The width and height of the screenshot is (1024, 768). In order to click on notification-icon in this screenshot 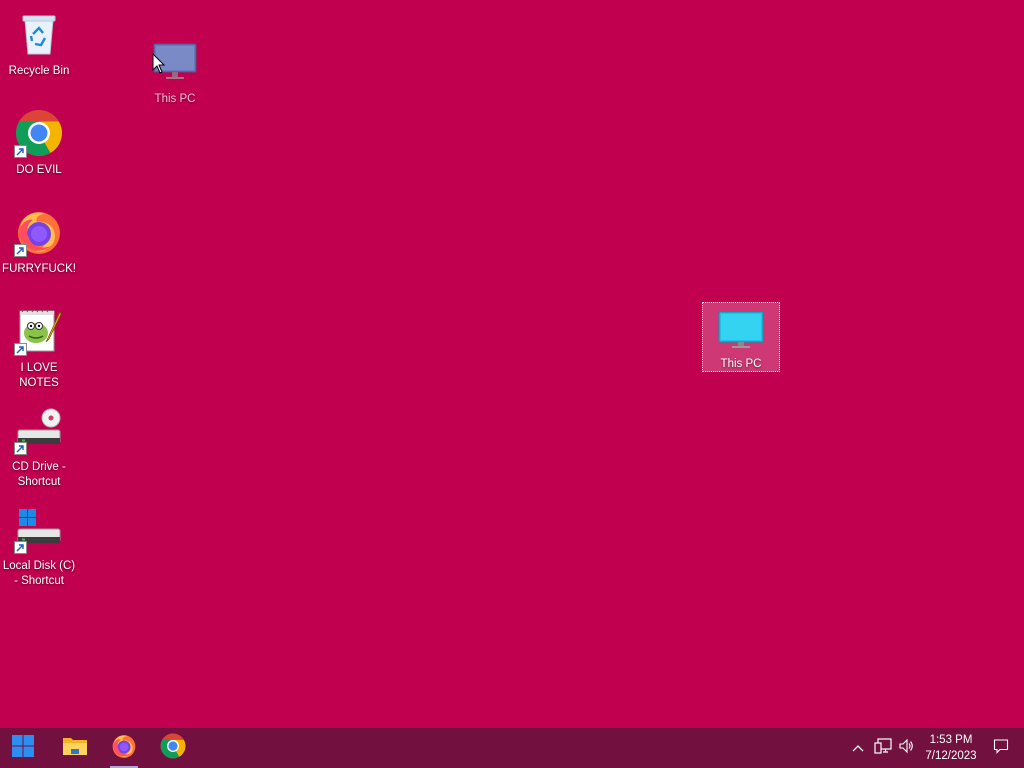, I will do `click(1001, 748)`.